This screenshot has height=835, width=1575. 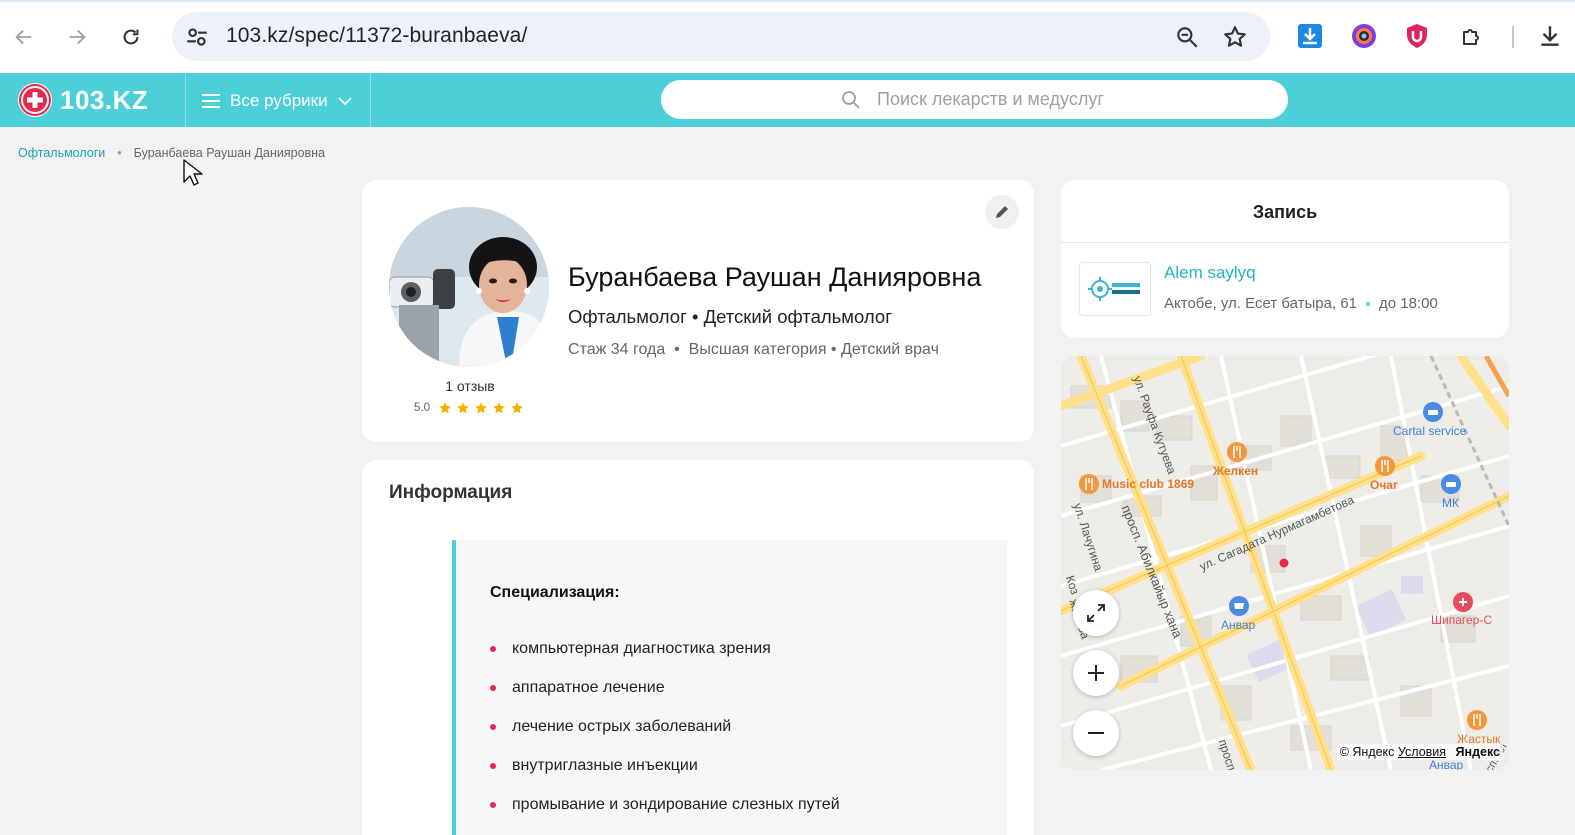 What do you see at coordinates (787, 1) in the screenshot?
I see `tab-strip-edge` at bounding box center [787, 1].